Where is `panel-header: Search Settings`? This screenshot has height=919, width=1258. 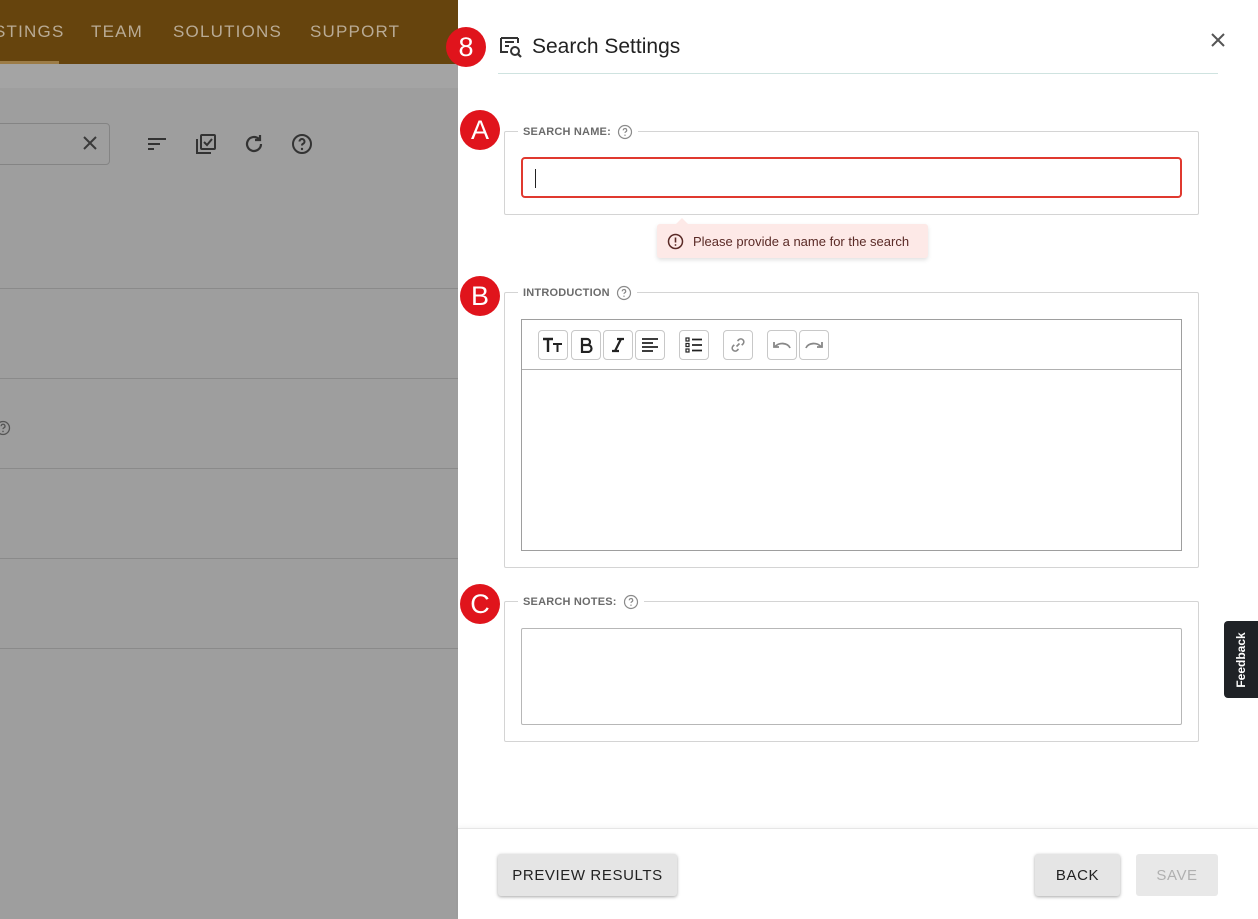 panel-header: Search Settings is located at coordinates (858, 48).